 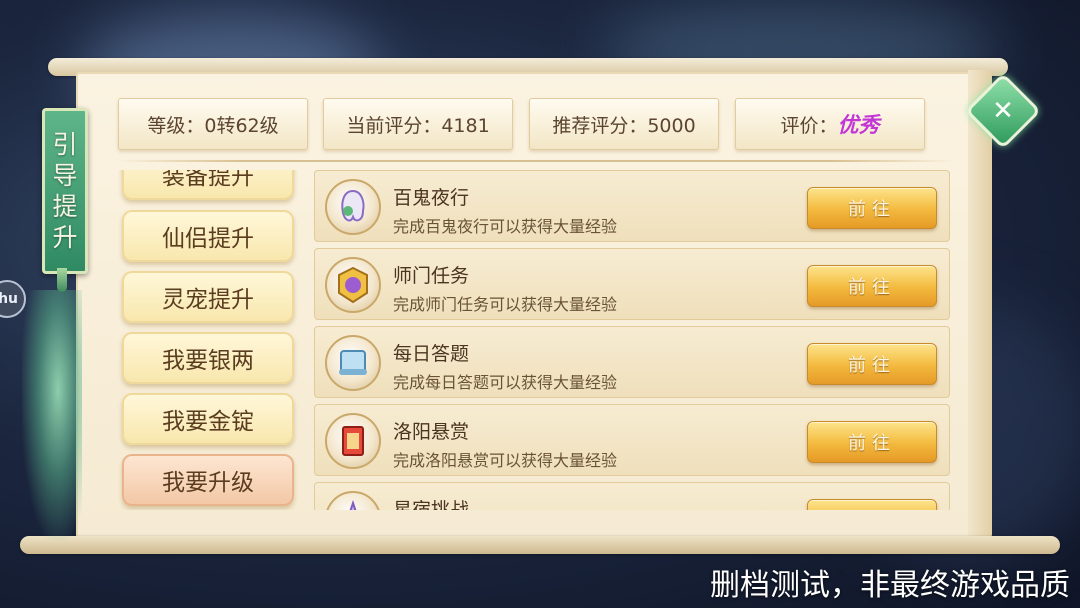 What do you see at coordinates (632, 206) in the screenshot?
I see `task-row: 百鬼夜行 完成百鬼夜行可以获得大量经验 前往` at bounding box center [632, 206].